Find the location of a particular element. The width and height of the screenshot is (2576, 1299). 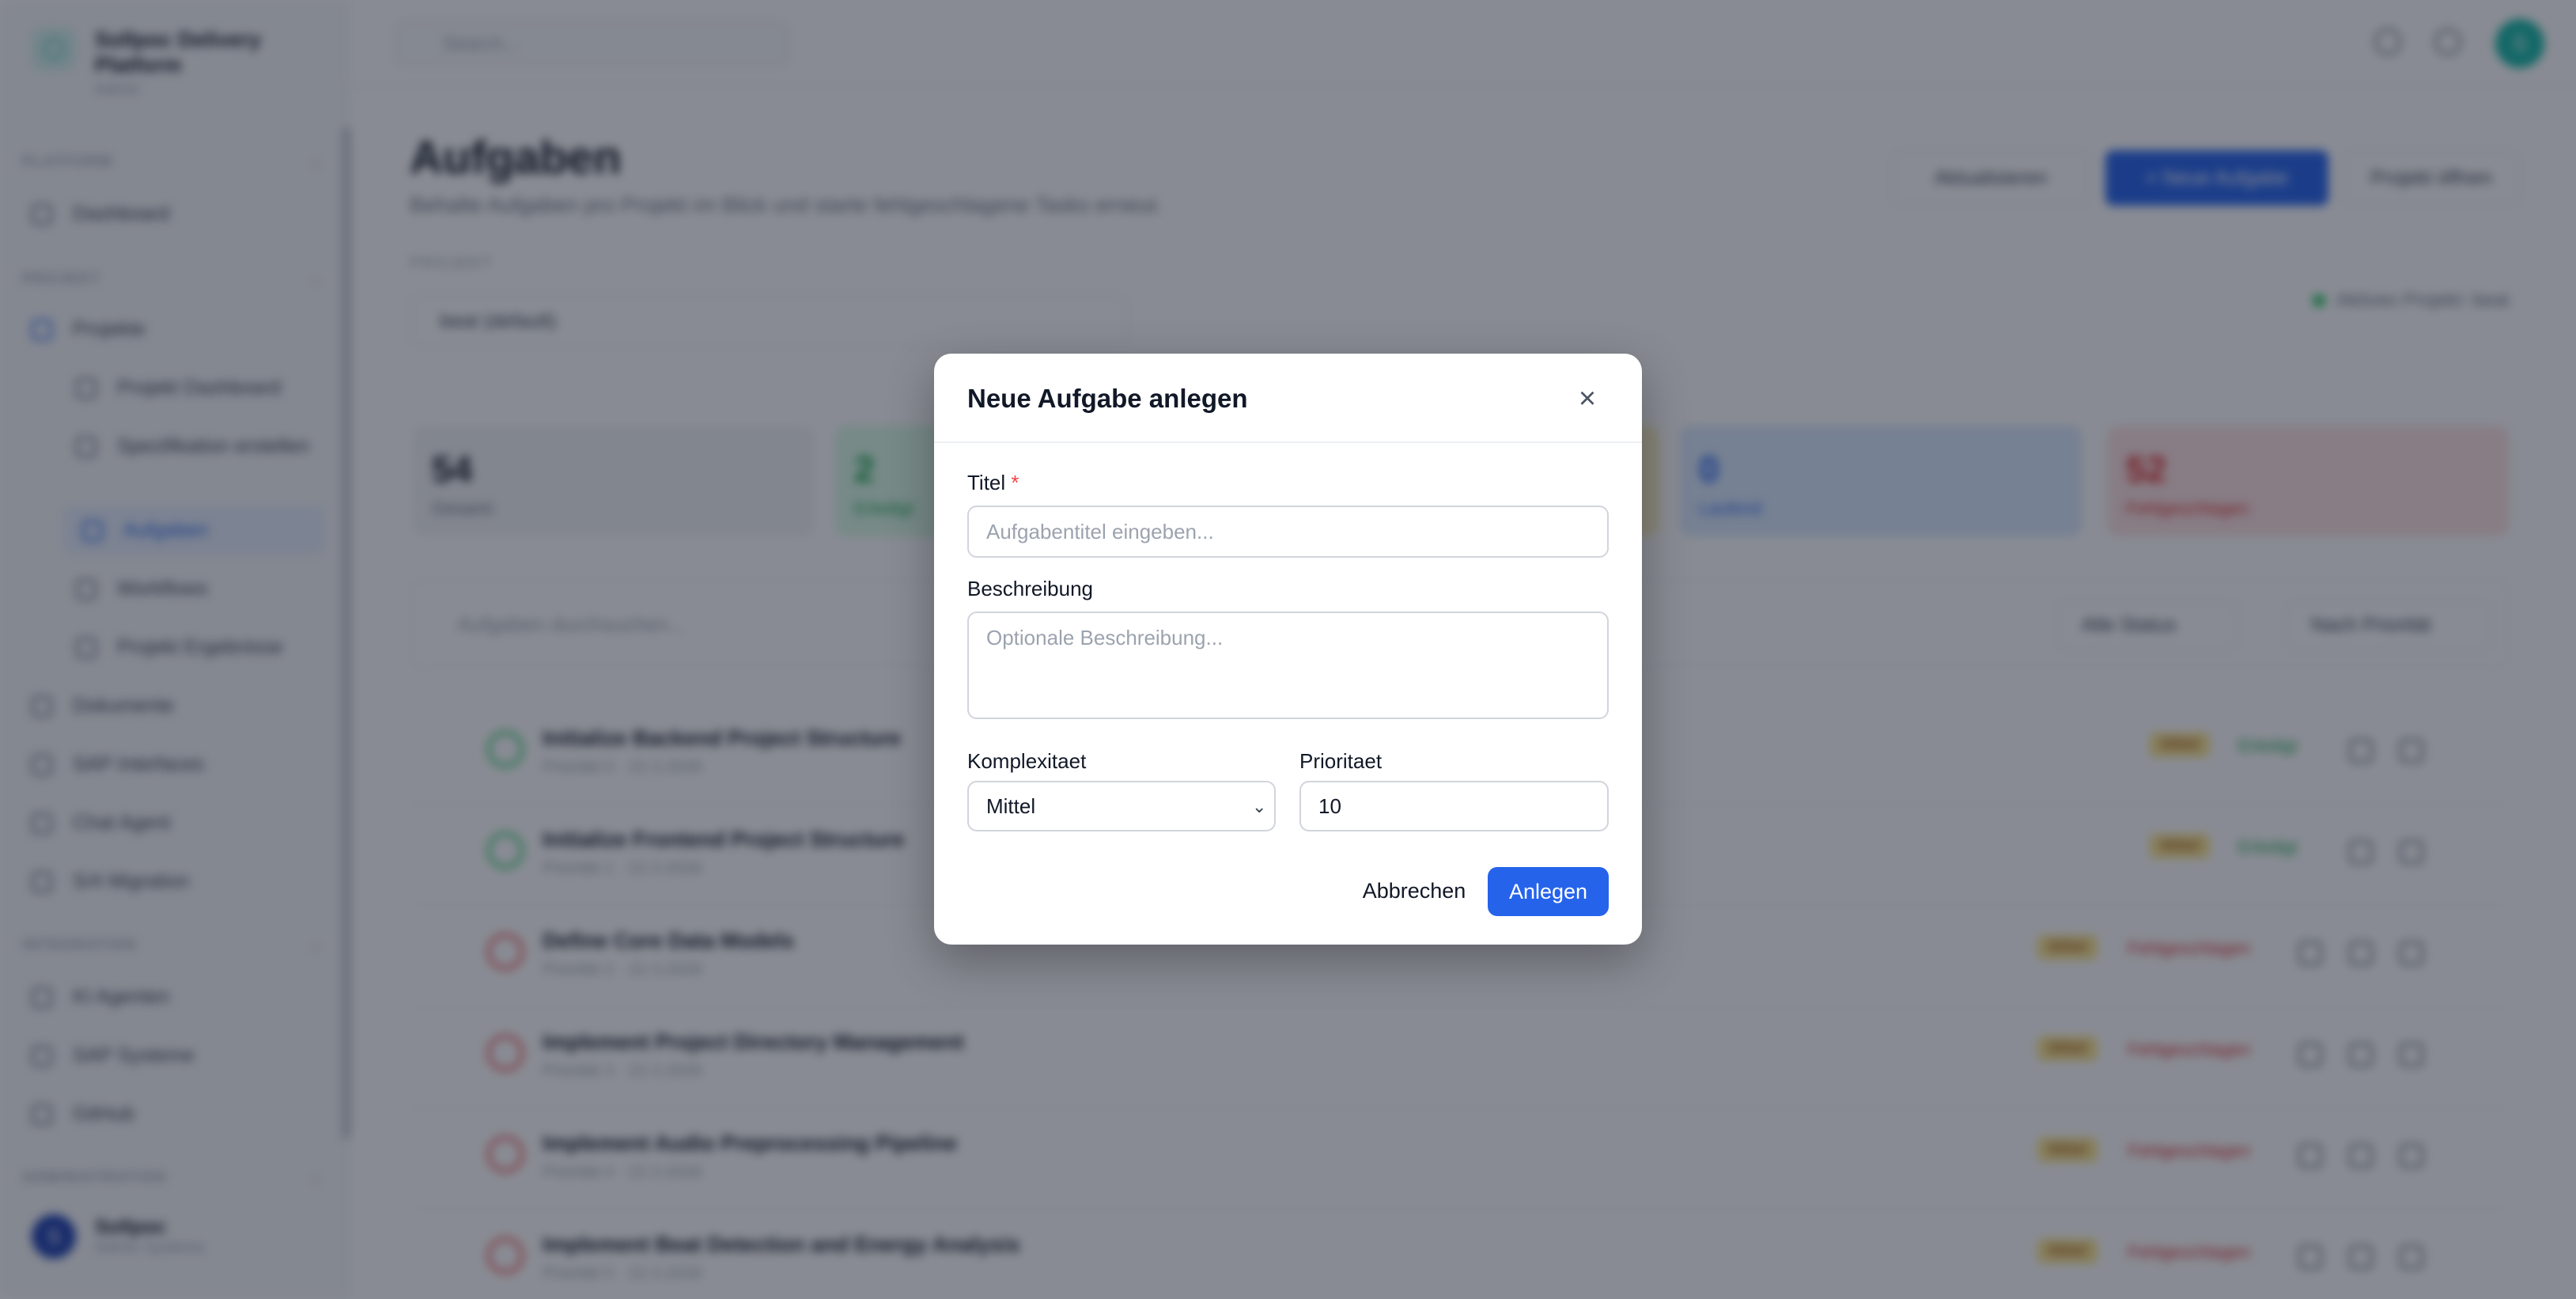

priority-input is located at coordinates (1454, 806).